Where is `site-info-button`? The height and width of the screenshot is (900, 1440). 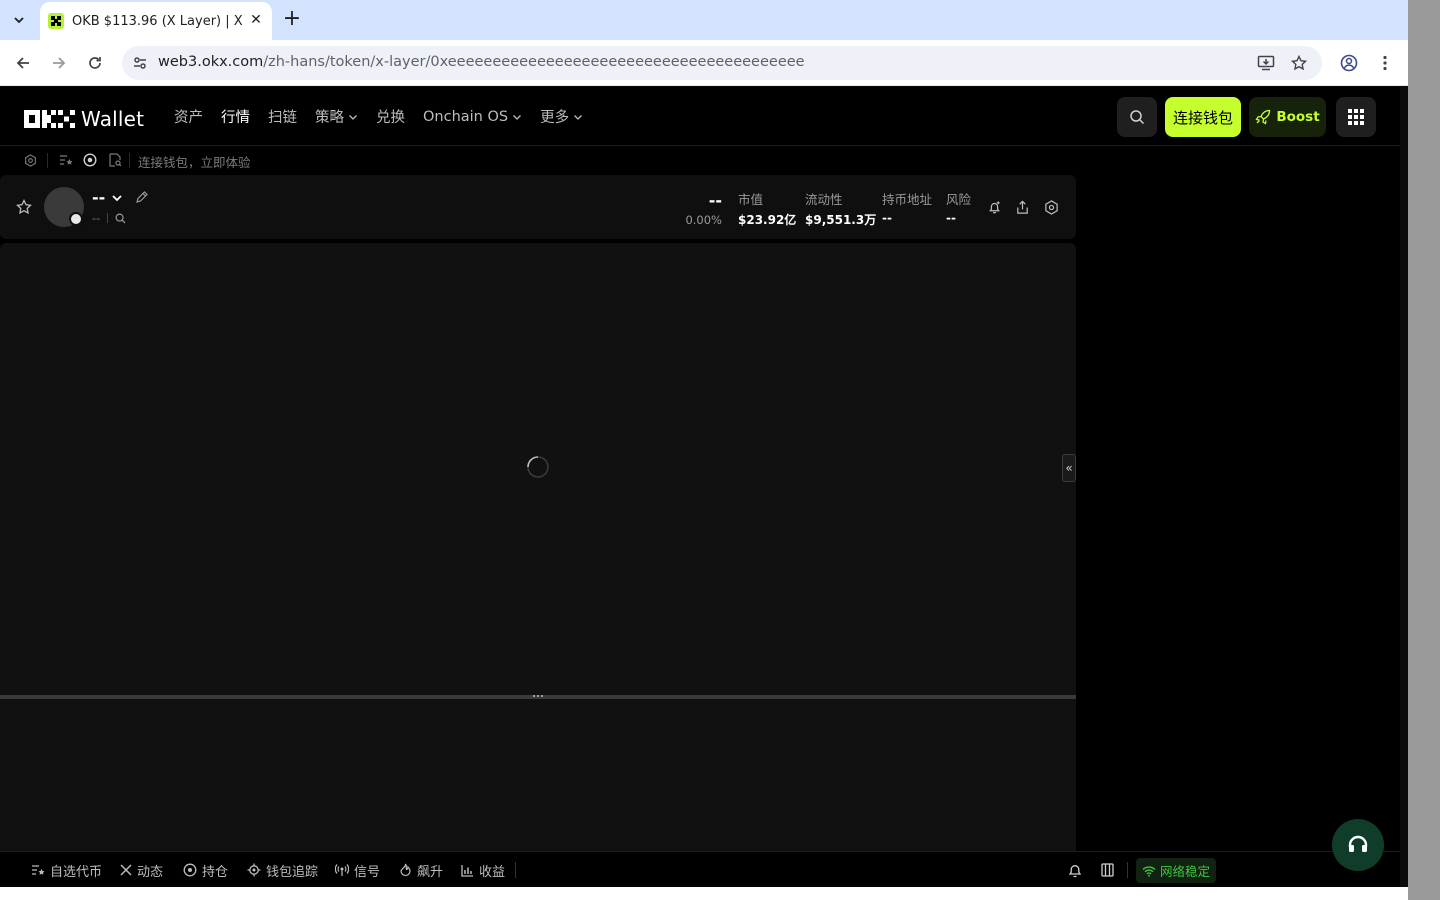
site-info-button is located at coordinates (140, 63).